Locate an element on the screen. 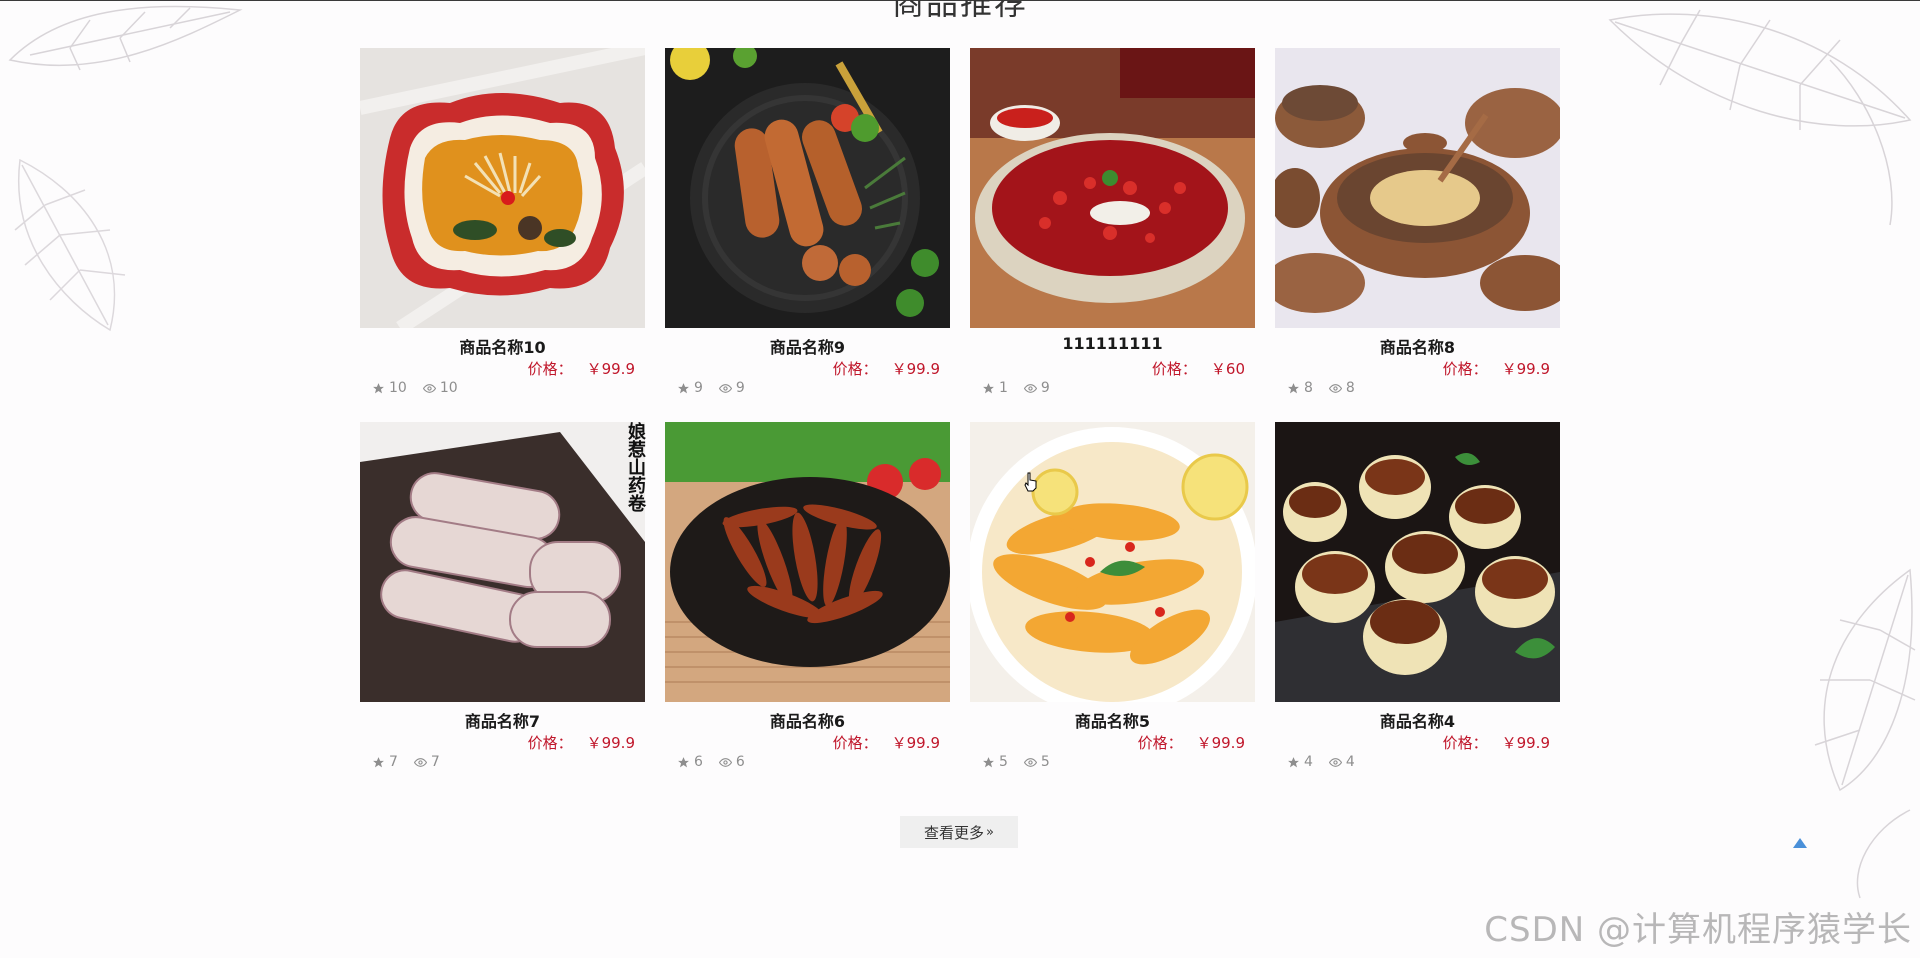  product-stats: 1 9 is located at coordinates (1016, 388).